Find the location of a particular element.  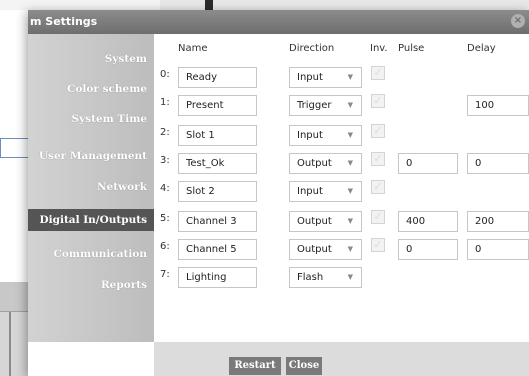

column-header-delay: Delay is located at coordinates (481, 48).